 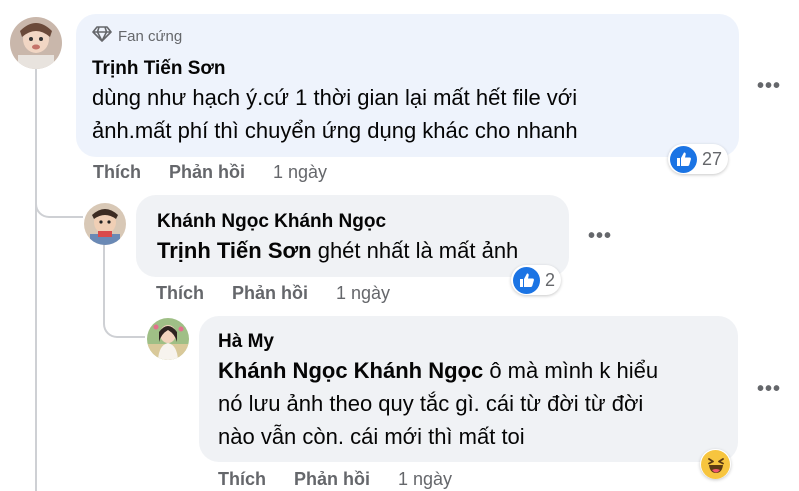 What do you see at coordinates (246, 342) in the screenshot?
I see `comment-author: Hà My` at bounding box center [246, 342].